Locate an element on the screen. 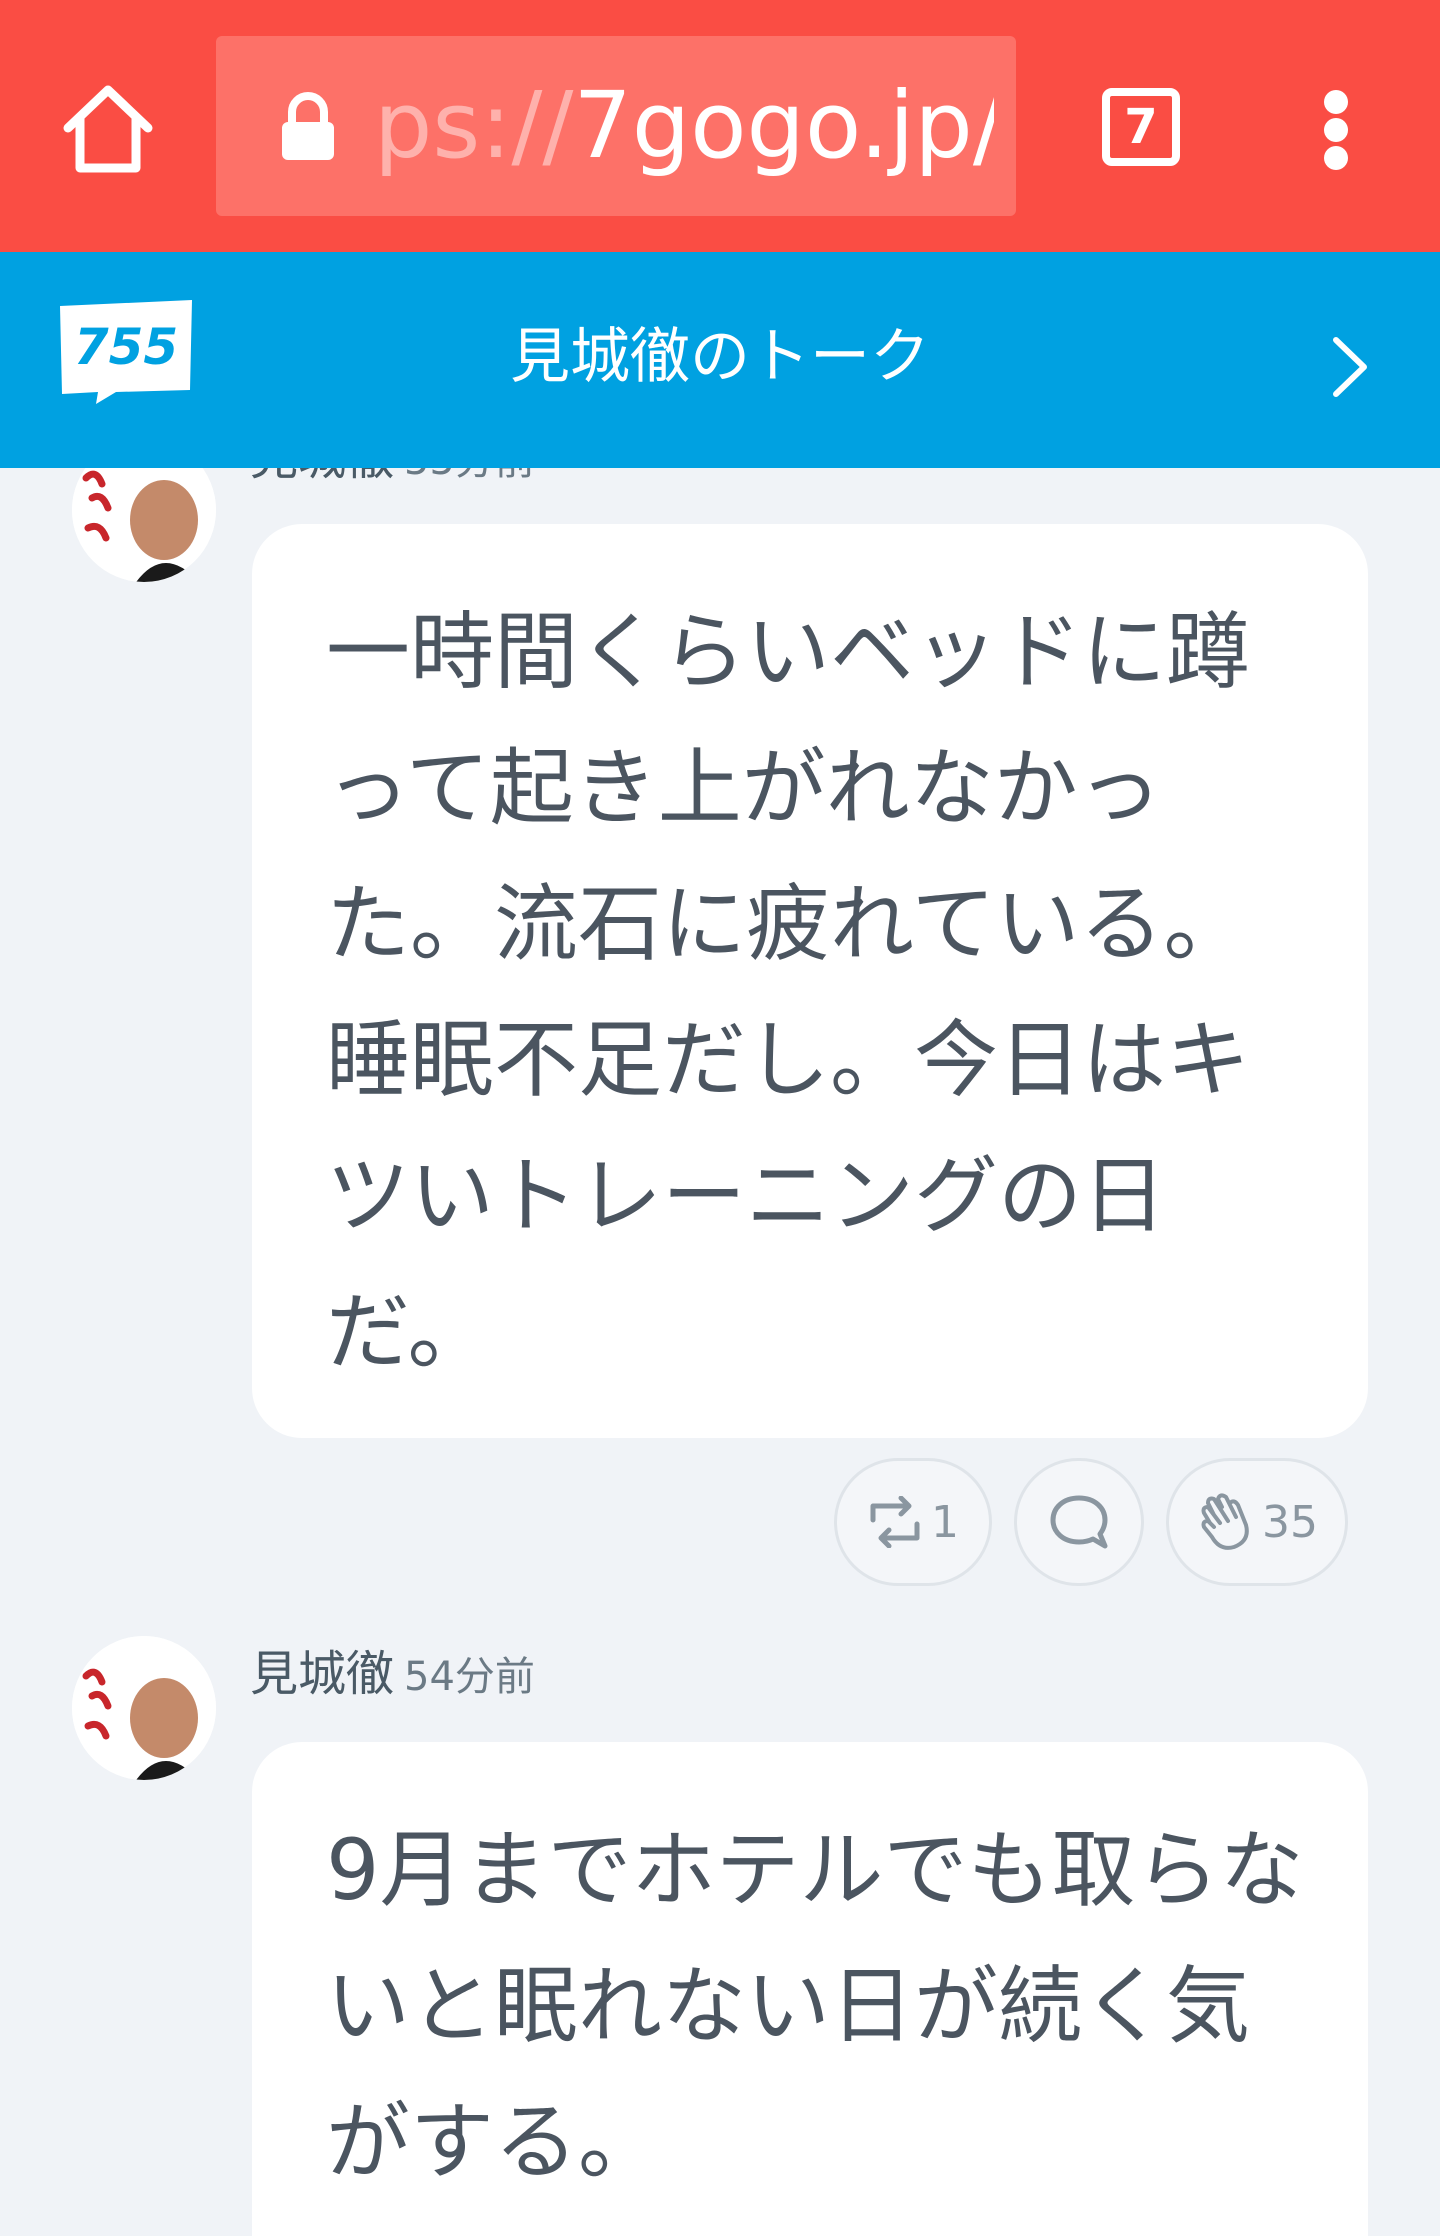  post-time: 54分前 is located at coordinates (469, 1677).